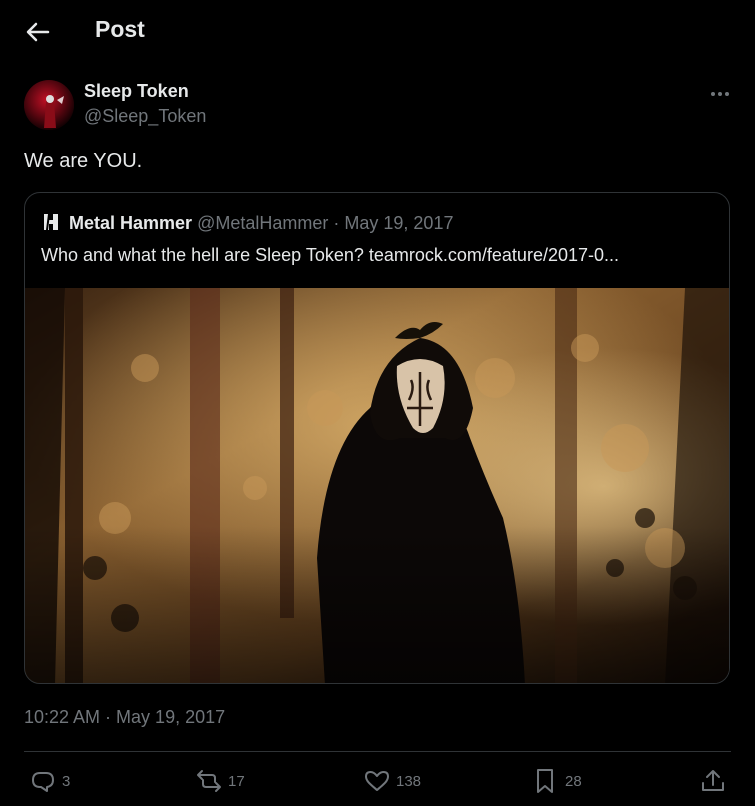 This screenshot has width=755, height=806. I want to click on bookmark-button: 28, so click(557, 781).